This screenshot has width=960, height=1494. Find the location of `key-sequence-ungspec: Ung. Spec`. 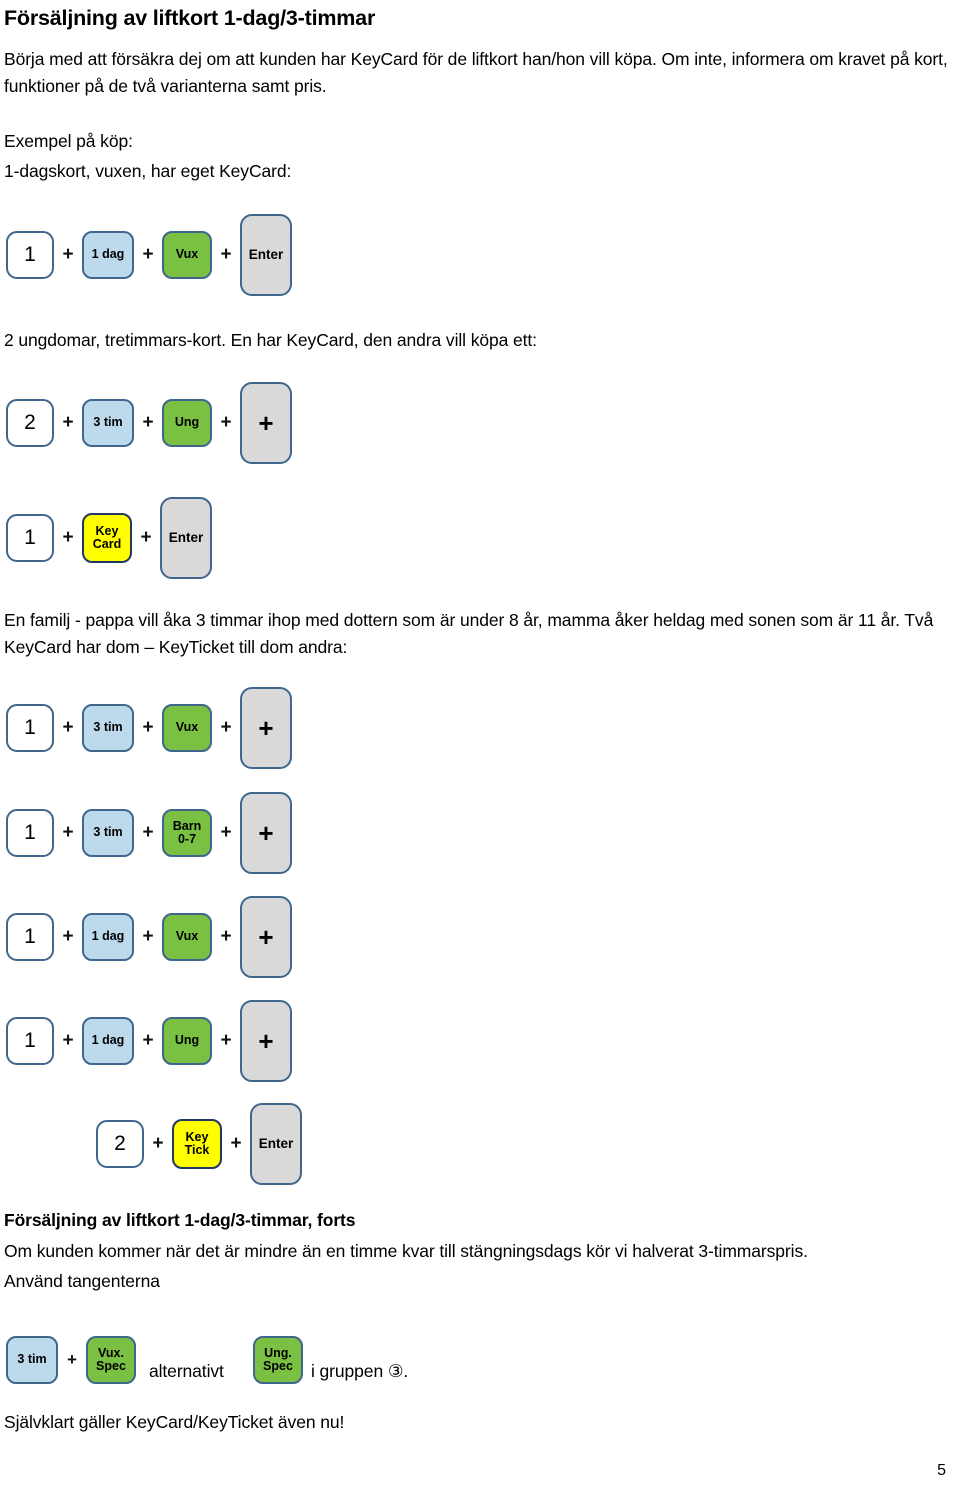

key-sequence-ungspec: Ung. Spec is located at coordinates (278, 1360).